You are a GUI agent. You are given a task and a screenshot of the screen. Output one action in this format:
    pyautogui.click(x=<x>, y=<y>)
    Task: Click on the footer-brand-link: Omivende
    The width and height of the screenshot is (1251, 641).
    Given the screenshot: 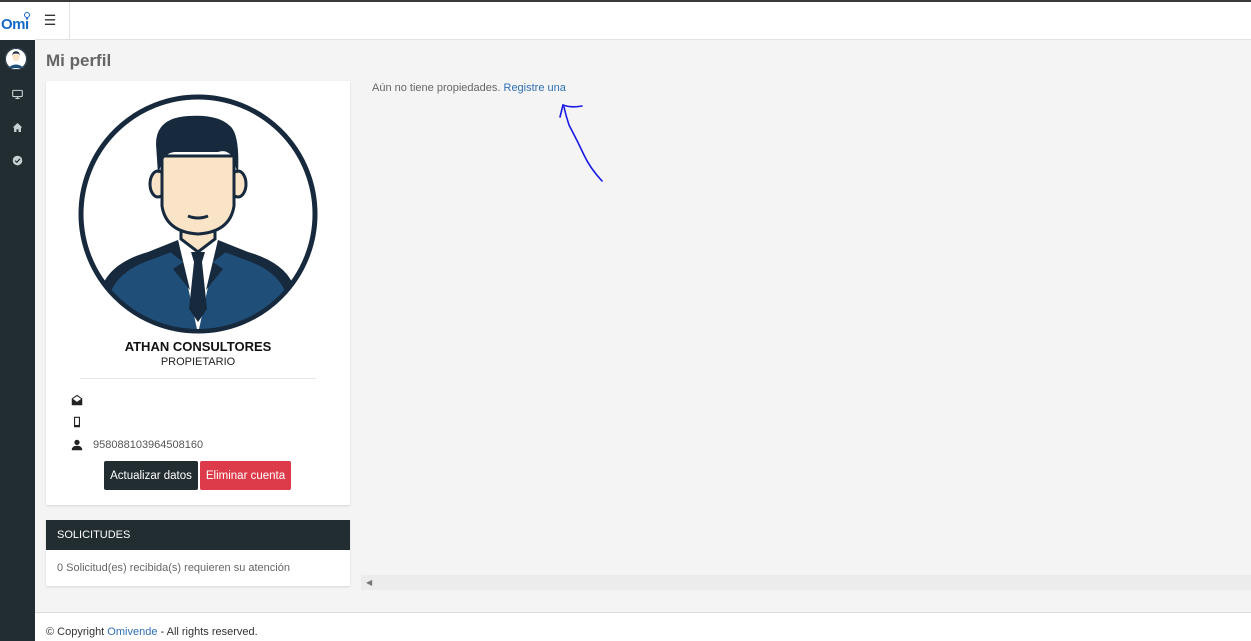 What is the action you would take?
    pyautogui.click(x=132, y=632)
    